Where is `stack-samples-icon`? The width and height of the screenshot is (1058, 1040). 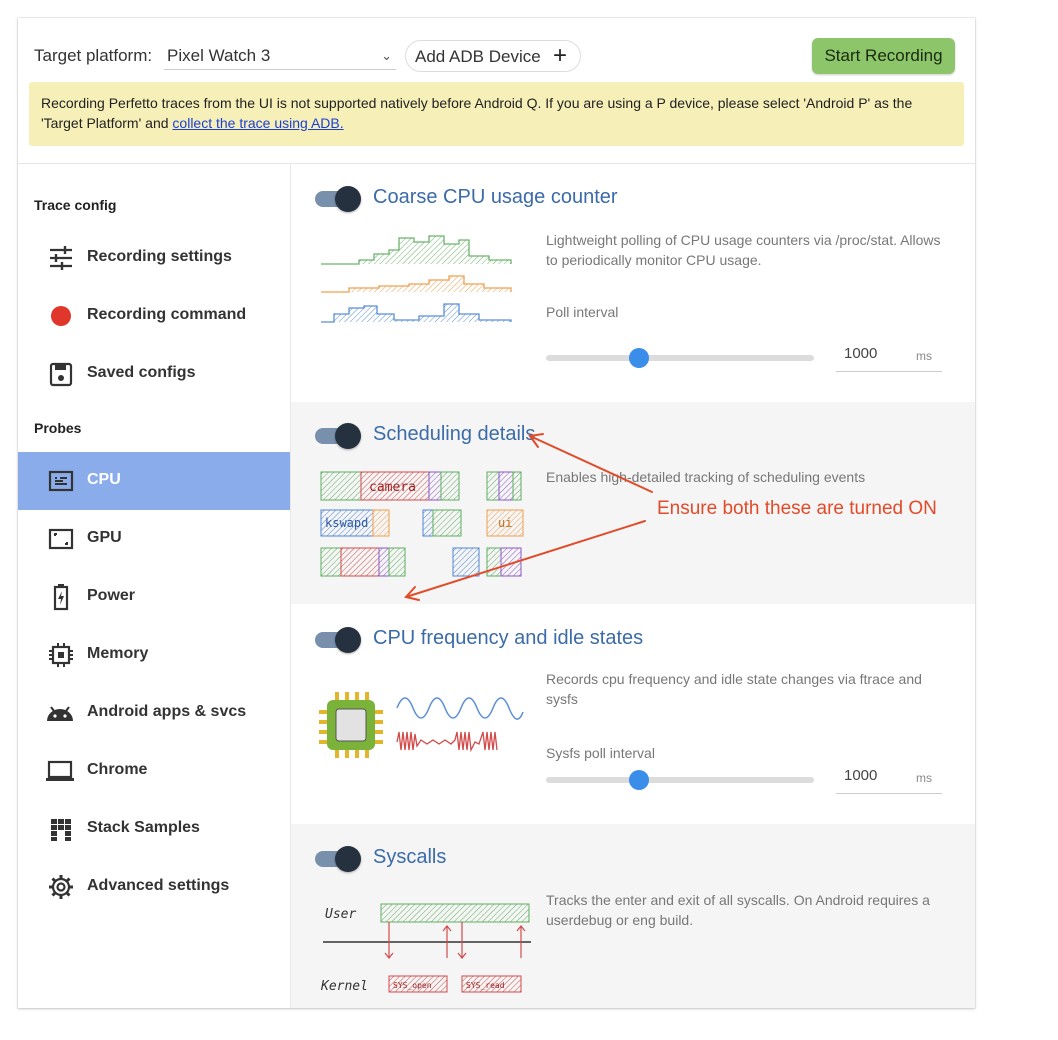 stack-samples-icon is located at coordinates (61, 830).